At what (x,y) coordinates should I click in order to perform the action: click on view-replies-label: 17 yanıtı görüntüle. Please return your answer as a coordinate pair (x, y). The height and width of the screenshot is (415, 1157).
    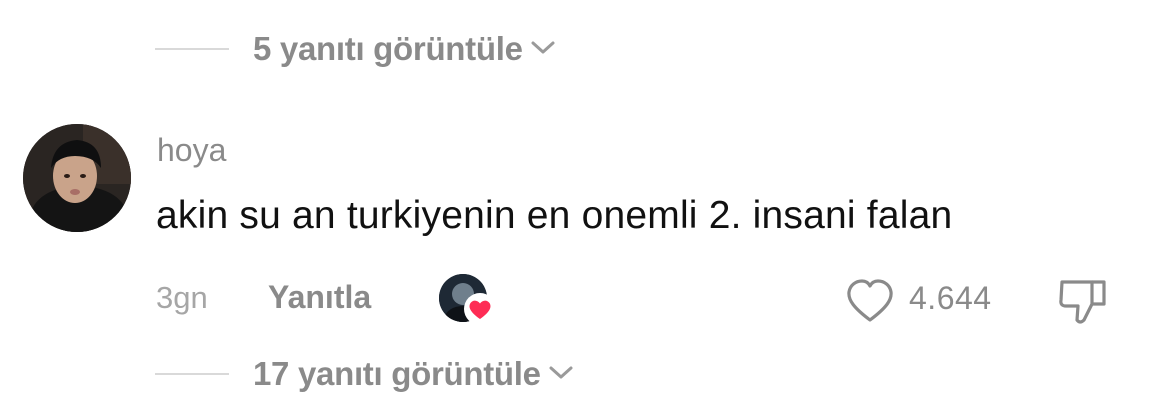
    Looking at the image, I should click on (397, 374).